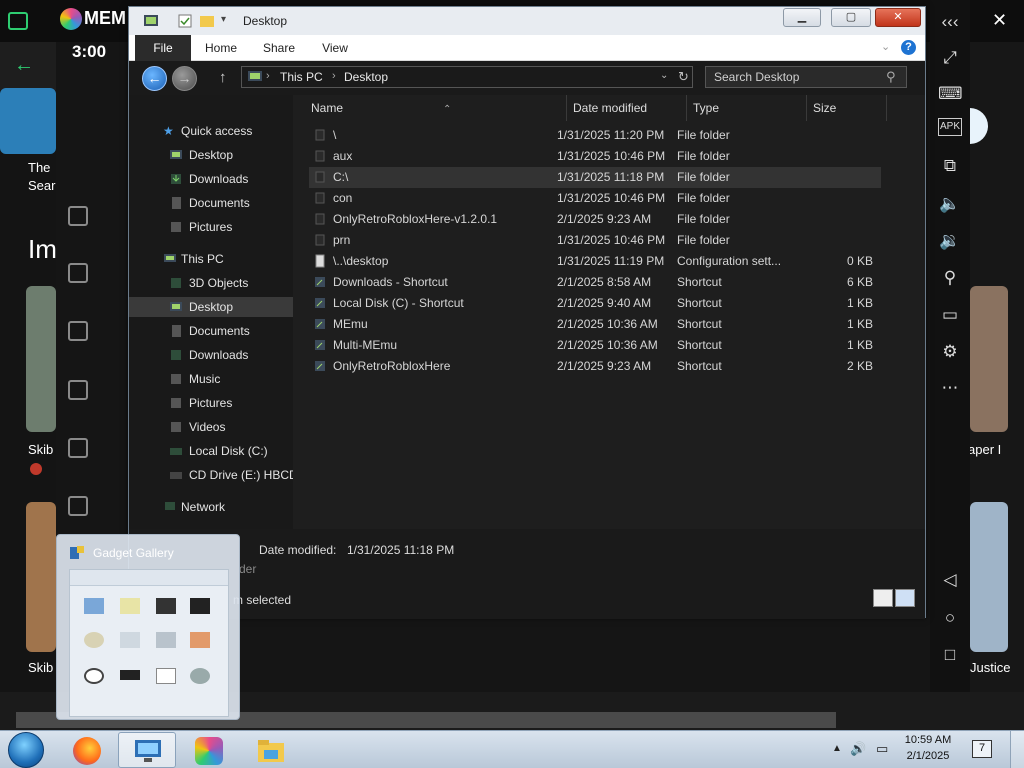 The height and width of the screenshot is (768, 1024). What do you see at coordinates (950, 204) in the screenshot?
I see `volume-up-icon: 🔈` at bounding box center [950, 204].